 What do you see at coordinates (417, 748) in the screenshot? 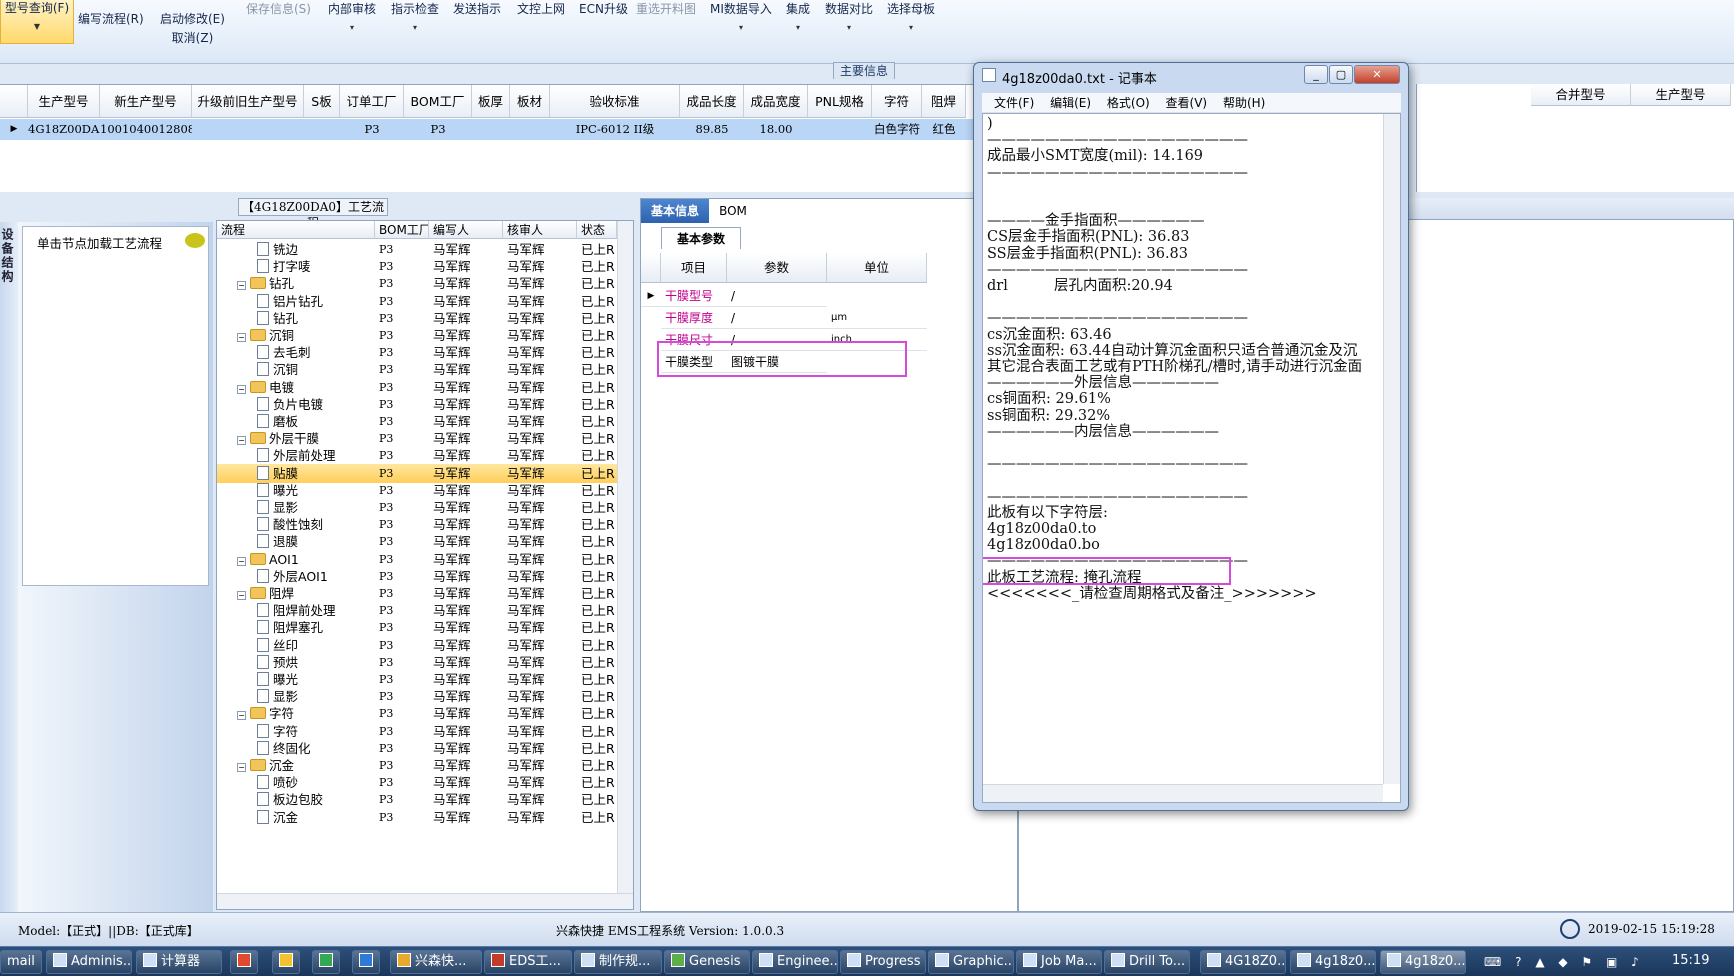
I see `tree-row: 终固化 P3 马军辉 马军辉 已上R` at bounding box center [417, 748].